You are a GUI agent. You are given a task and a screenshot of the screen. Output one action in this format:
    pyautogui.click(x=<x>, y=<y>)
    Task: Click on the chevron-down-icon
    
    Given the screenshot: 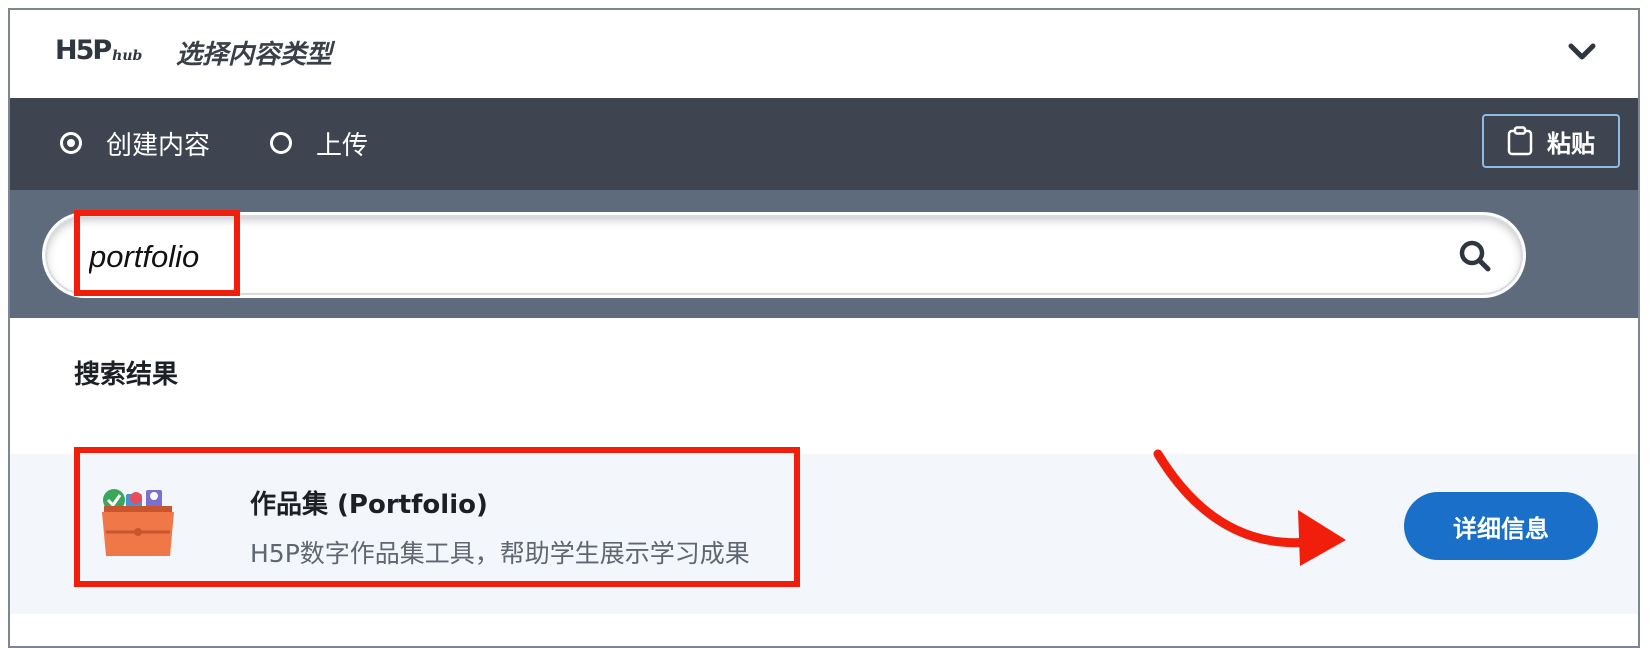 What is the action you would take?
    pyautogui.click(x=1582, y=52)
    